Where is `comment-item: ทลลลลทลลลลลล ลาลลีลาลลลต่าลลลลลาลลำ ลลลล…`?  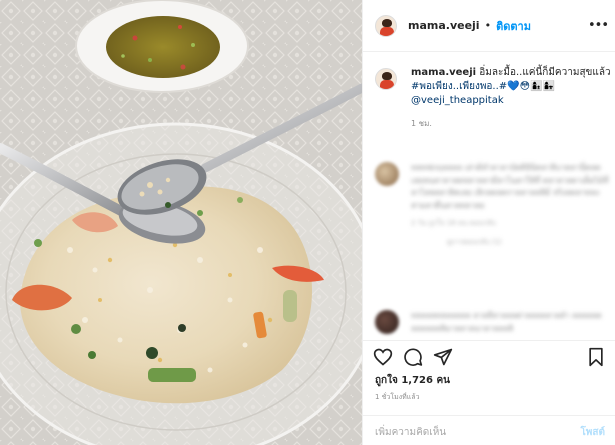 comment-item: ทลลลลทลลลลลล ลาลลีลาลลลต่าลลลลลาลลำ ลลลล… is located at coordinates (493, 322).